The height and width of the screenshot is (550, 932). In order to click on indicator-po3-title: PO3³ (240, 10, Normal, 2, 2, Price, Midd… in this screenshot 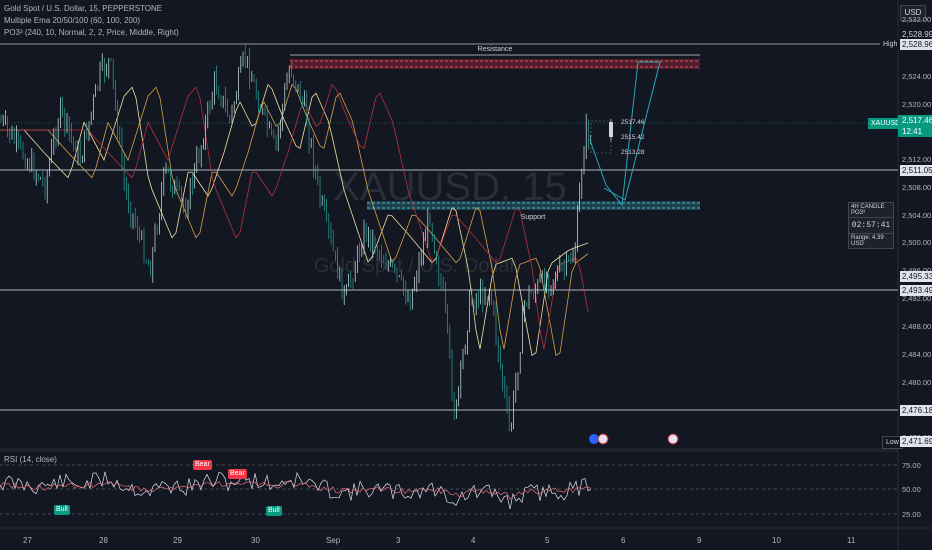, I will do `click(91, 32)`.